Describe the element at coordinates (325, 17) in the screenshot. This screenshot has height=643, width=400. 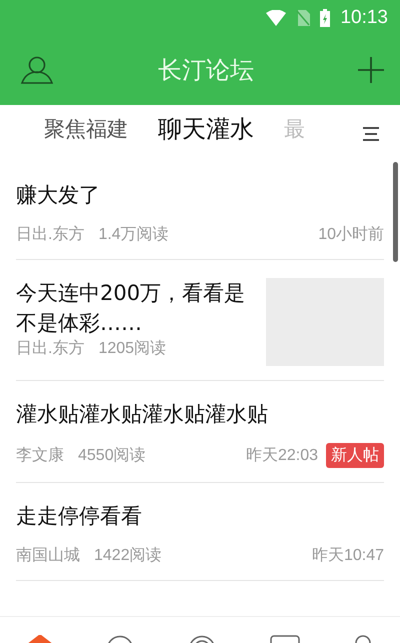
I see `battery-icon` at that location.